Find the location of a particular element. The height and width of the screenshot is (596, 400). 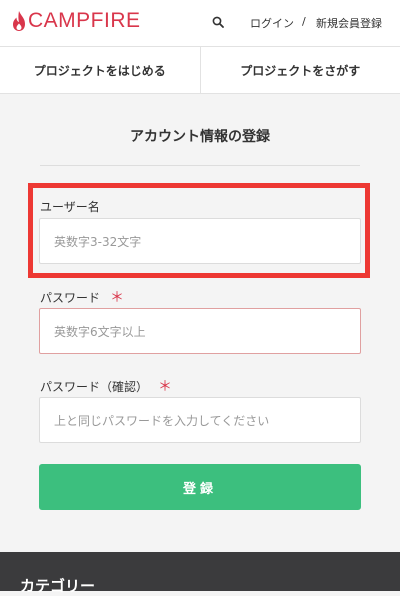

password-label: パスワード ＊ is located at coordinates (82, 297).